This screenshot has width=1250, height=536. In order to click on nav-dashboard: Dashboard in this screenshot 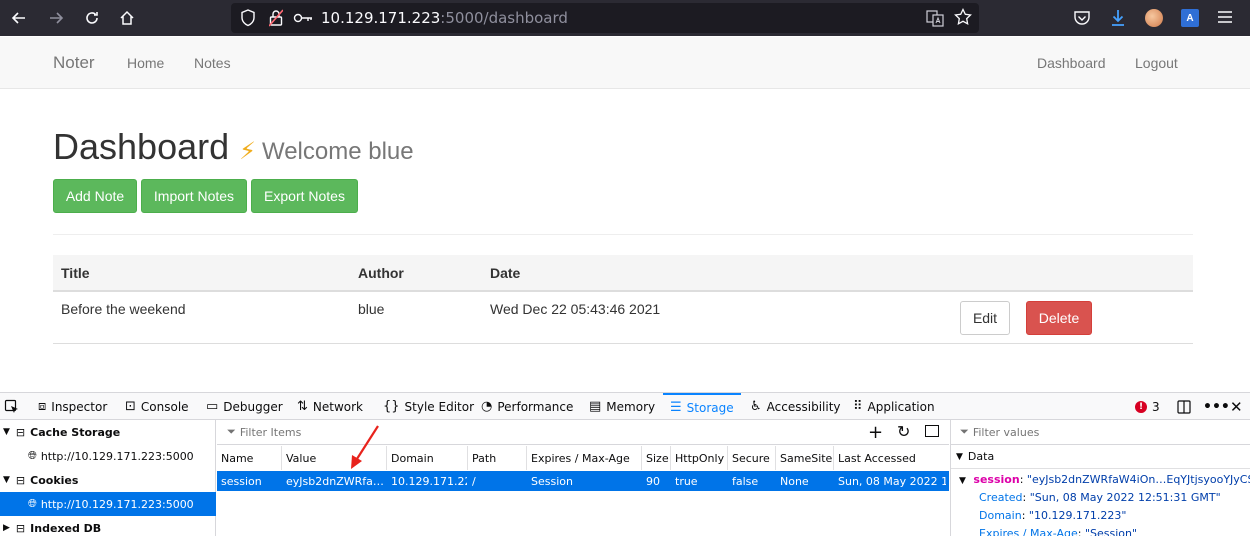, I will do `click(1071, 63)`.